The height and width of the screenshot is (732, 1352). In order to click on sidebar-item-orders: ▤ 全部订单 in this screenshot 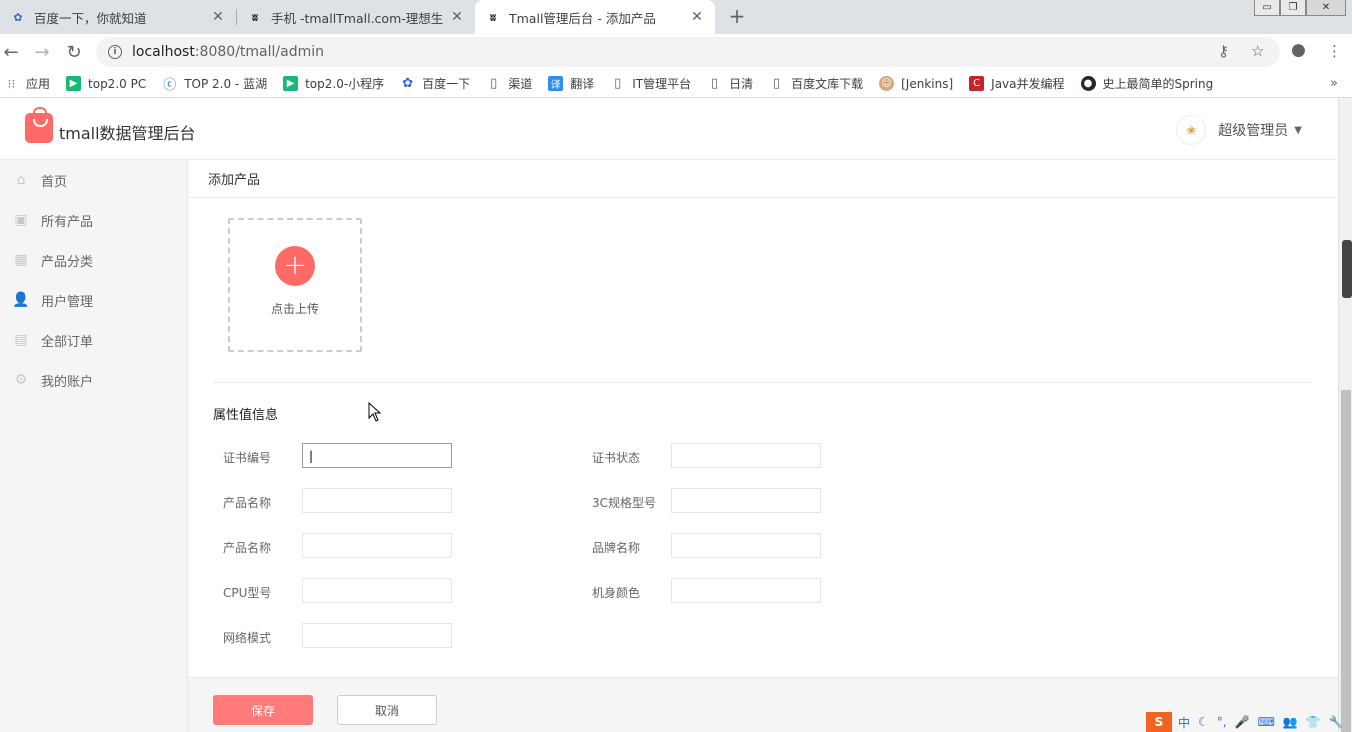, I will do `click(93, 340)`.